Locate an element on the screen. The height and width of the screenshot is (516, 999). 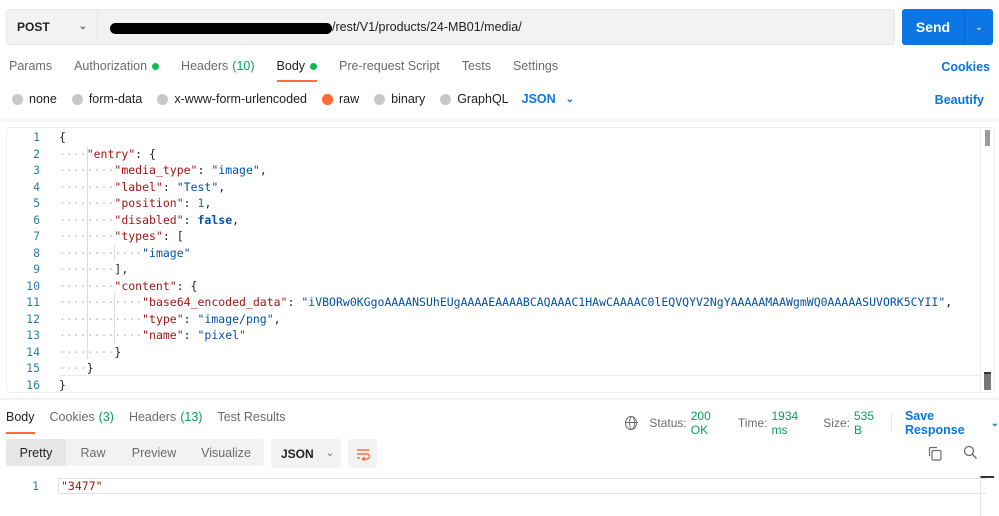
response-format-dropdown: JSON ⌄ is located at coordinates (306, 453).